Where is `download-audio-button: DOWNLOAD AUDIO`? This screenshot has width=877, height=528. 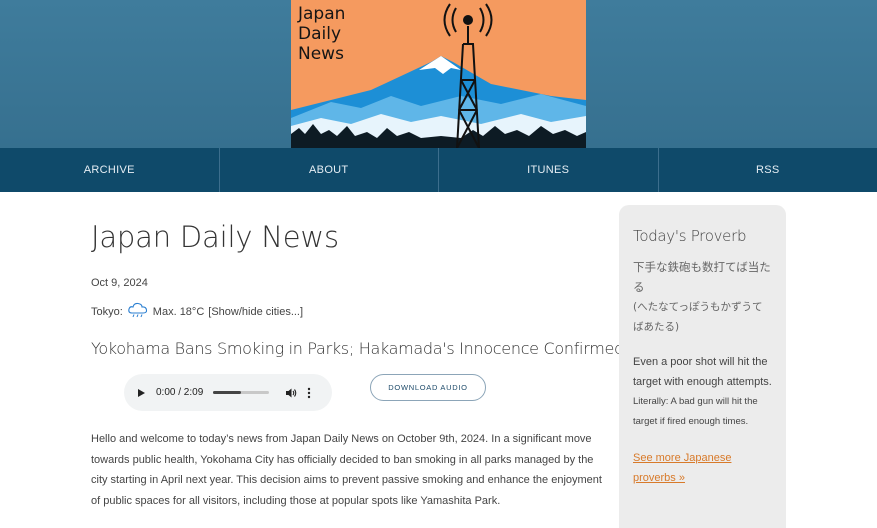 download-audio-button: DOWNLOAD AUDIO is located at coordinates (428, 387).